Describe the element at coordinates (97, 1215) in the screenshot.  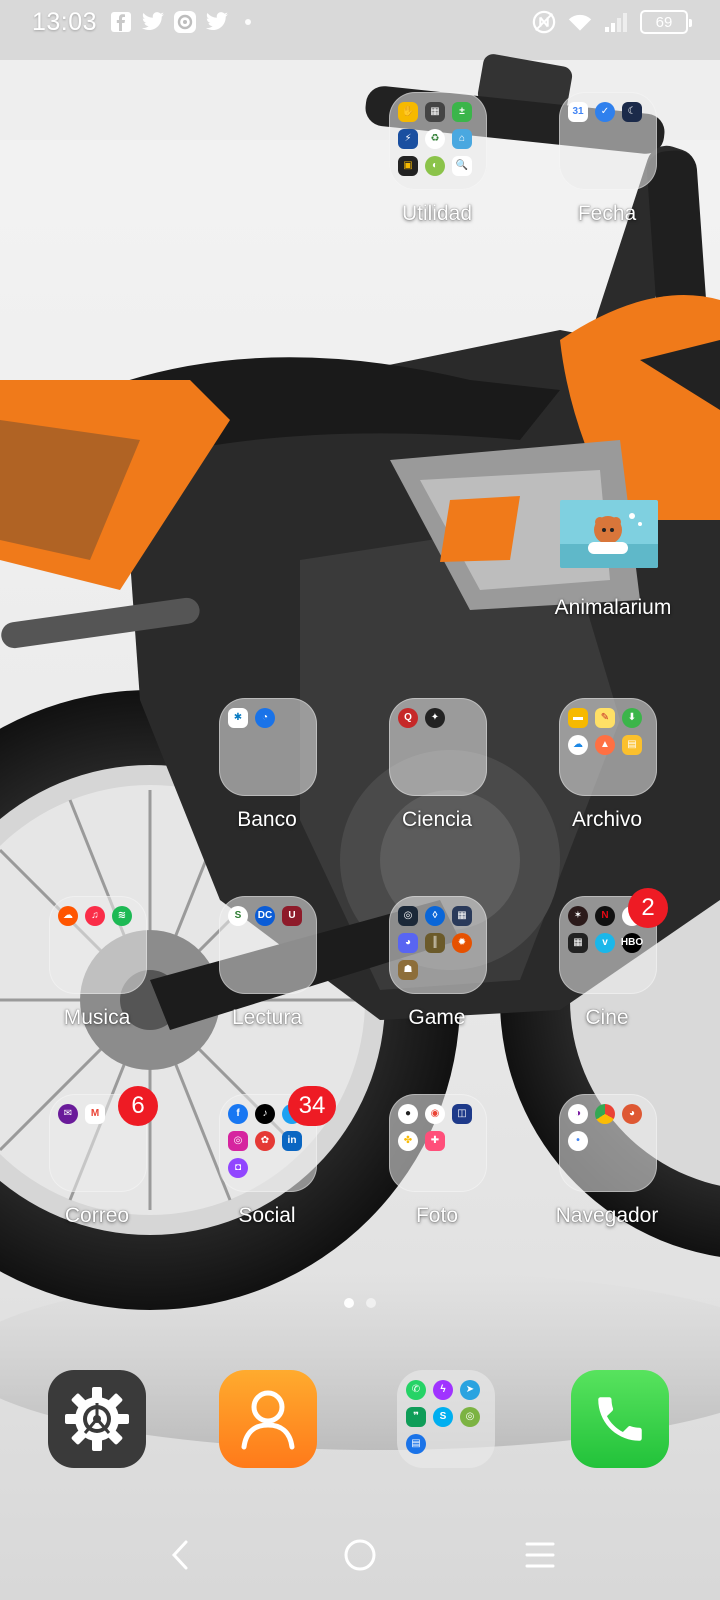
I see `folder-label: Correo` at that location.